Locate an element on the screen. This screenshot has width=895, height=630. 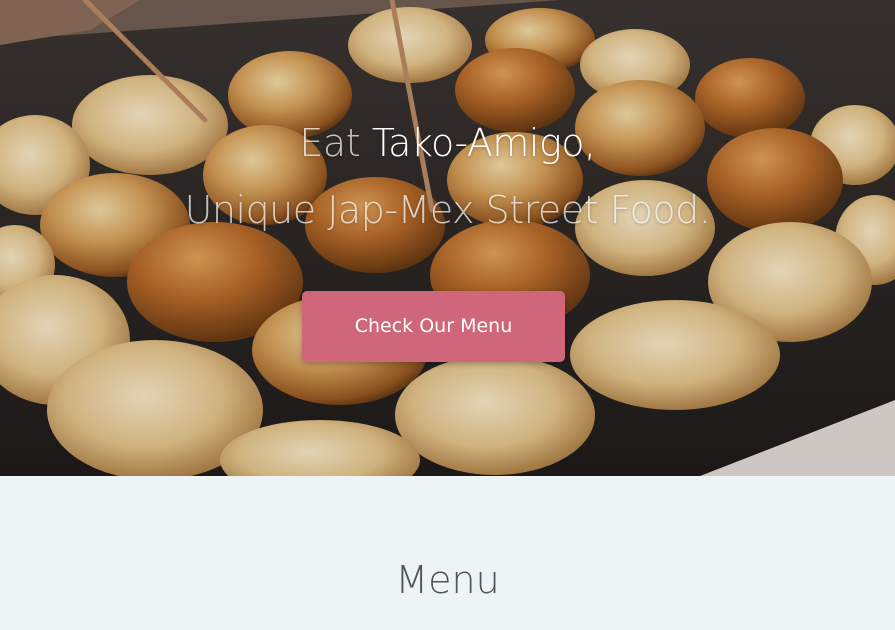
check-menu-button: Check Our Menu is located at coordinates (433, 326).